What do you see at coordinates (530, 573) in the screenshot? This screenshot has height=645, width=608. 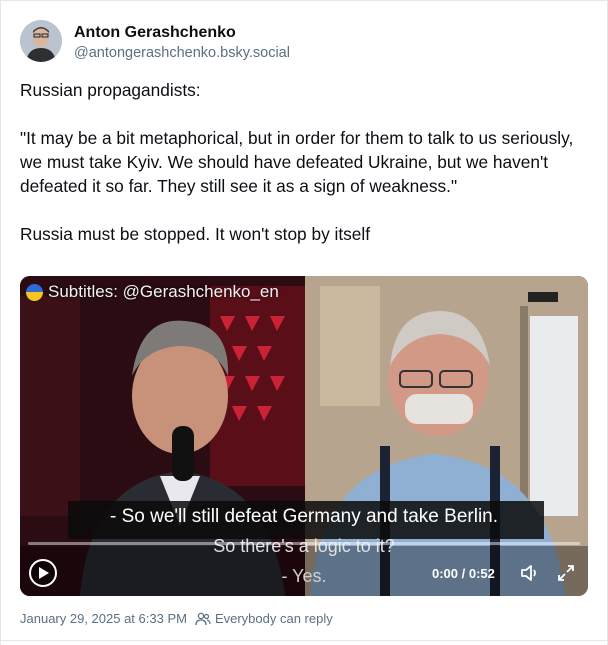 I see `volume-icon` at bounding box center [530, 573].